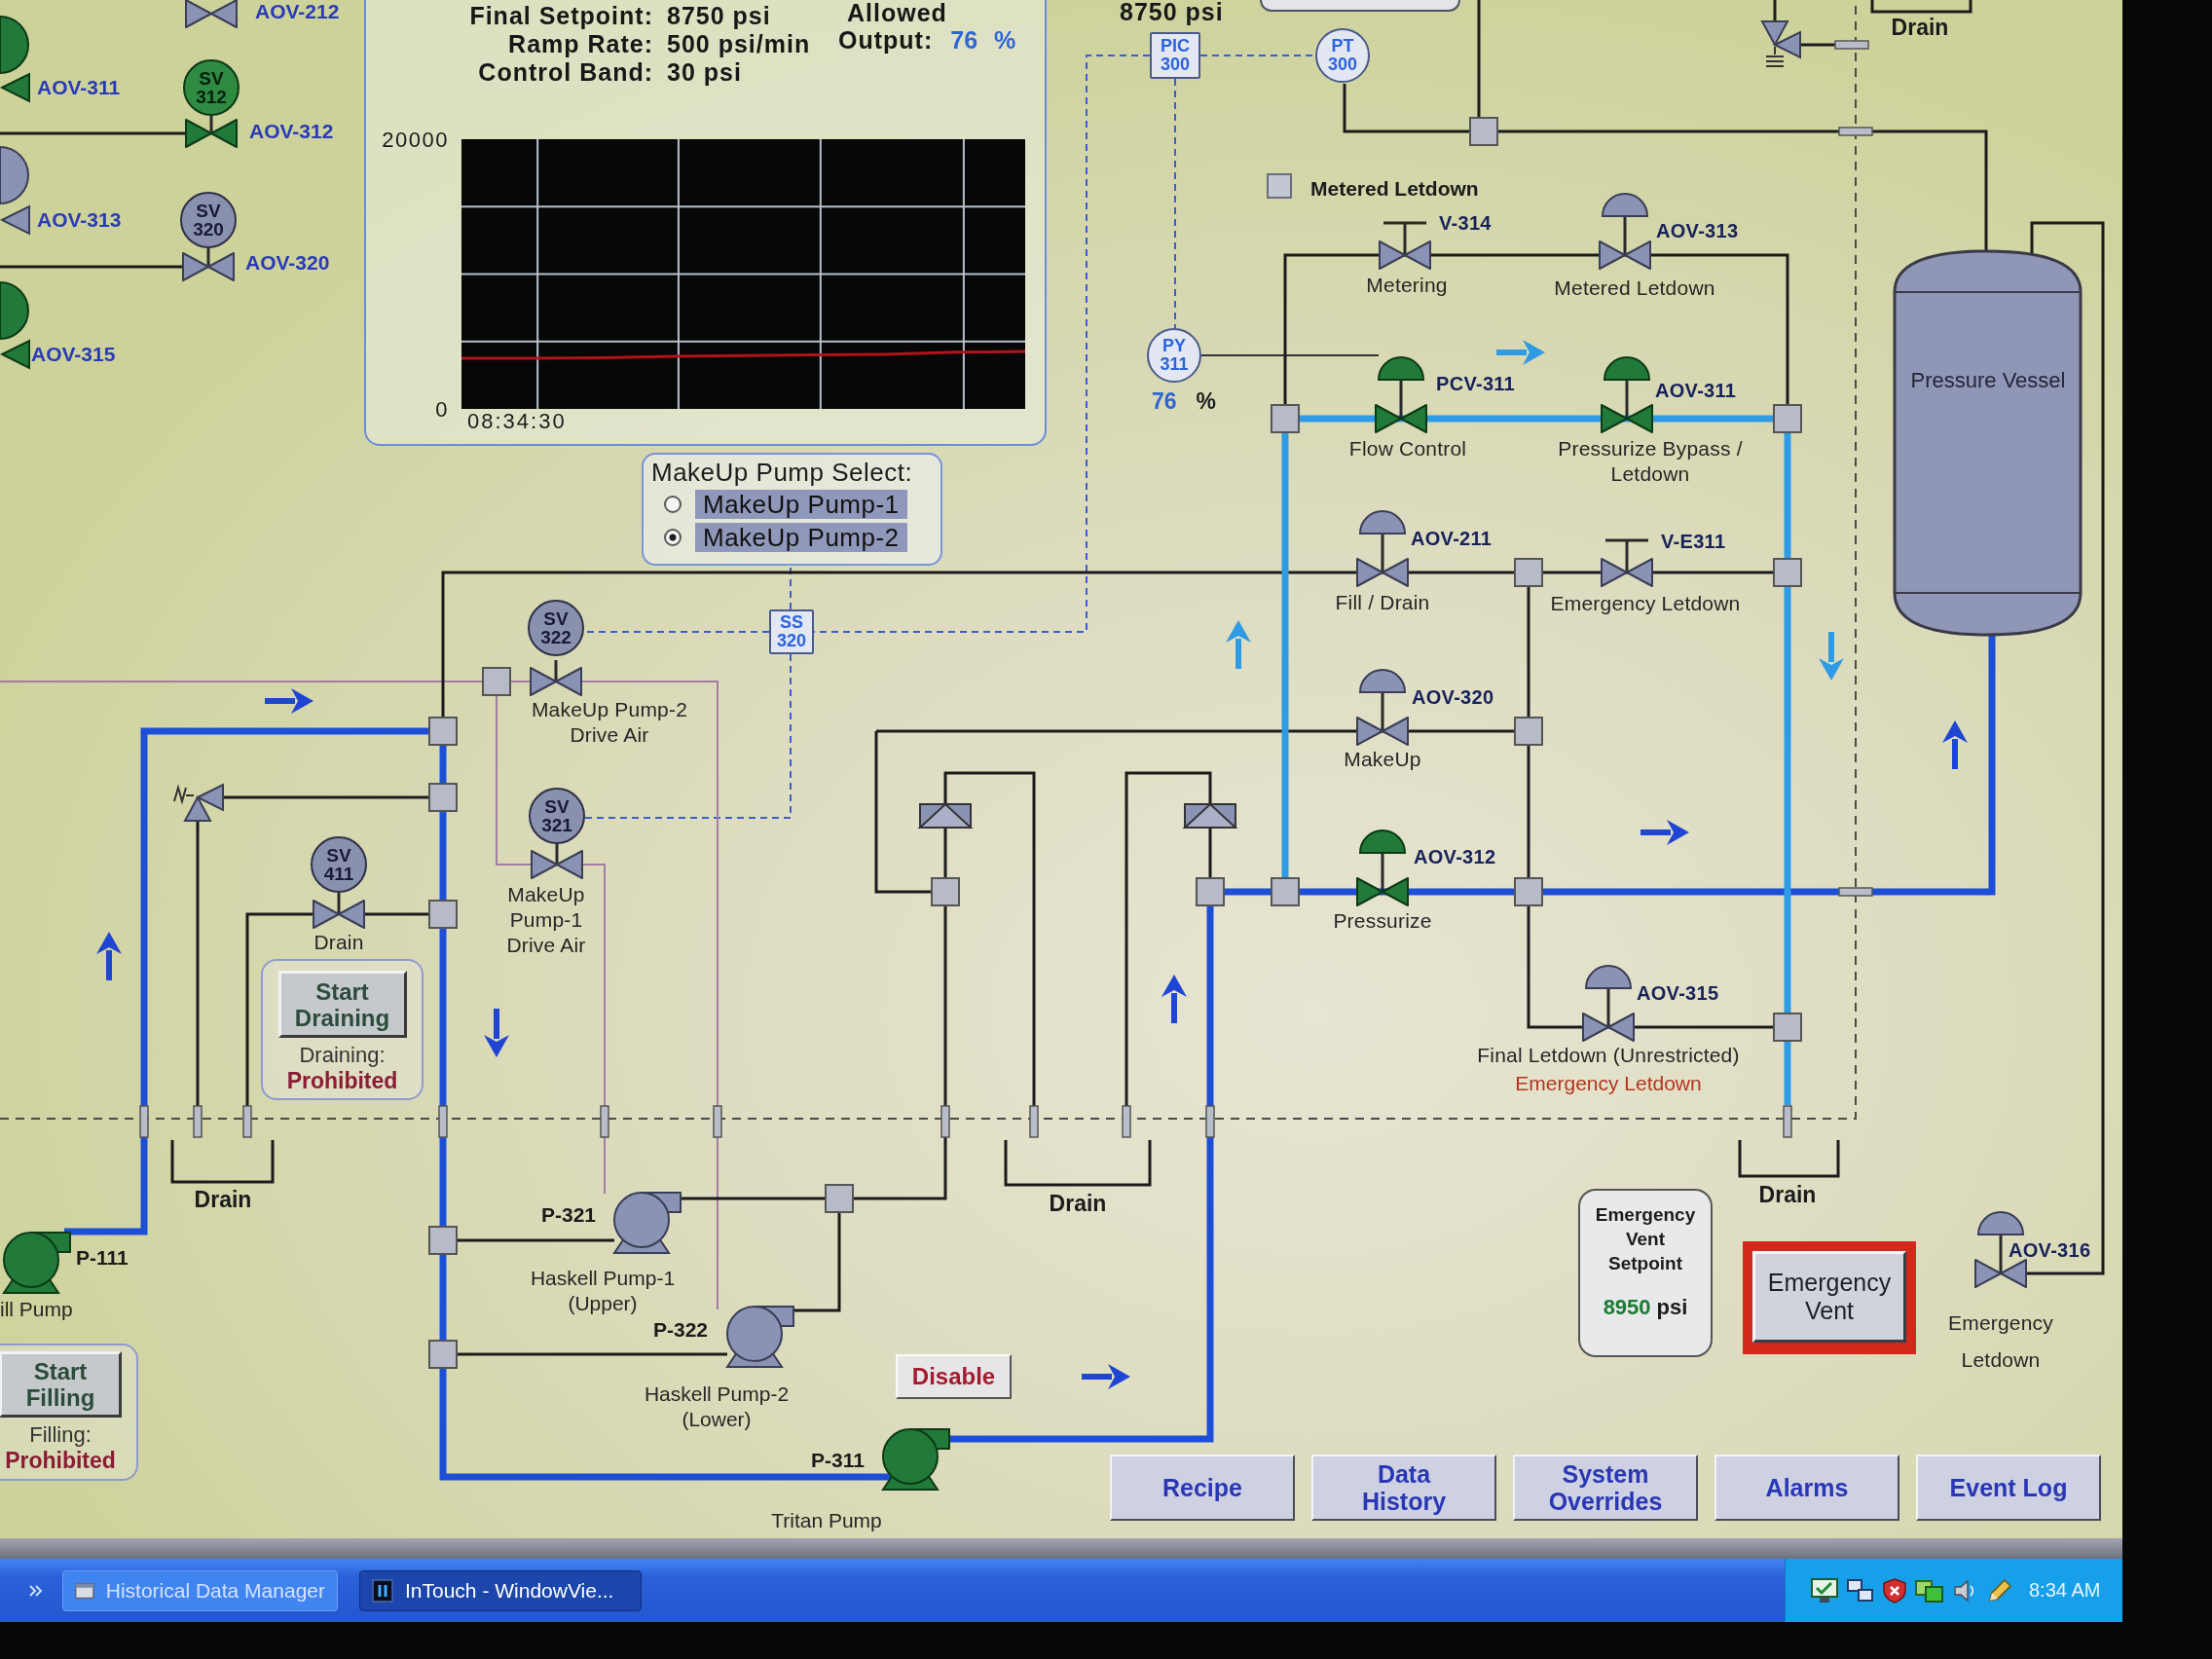  Describe the element at coordinates (342, 1004) in the screenshot. I see `start-button: Start Draining` at that location.